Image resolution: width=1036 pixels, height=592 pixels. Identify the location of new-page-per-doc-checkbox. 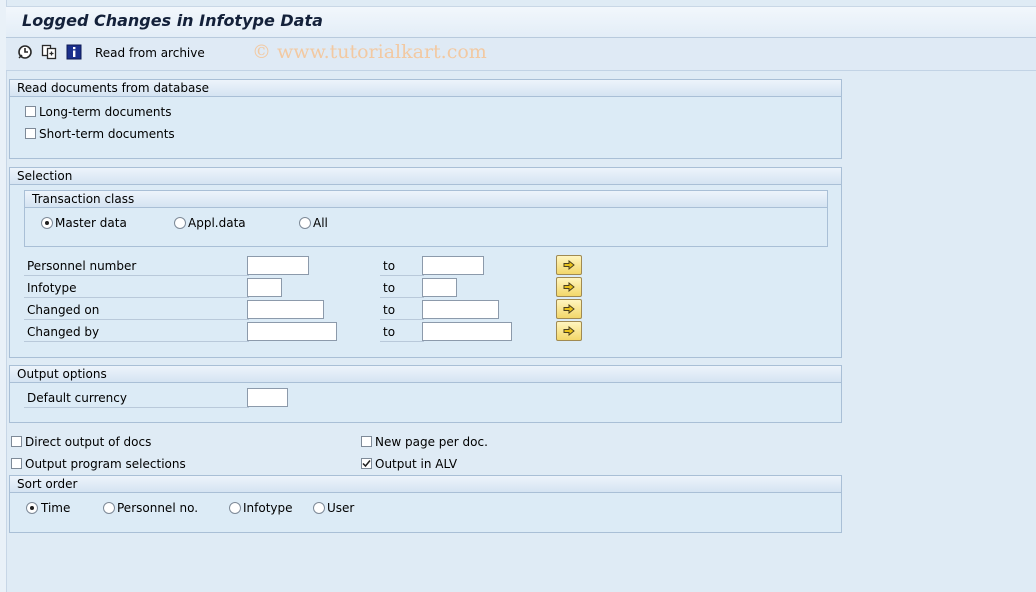
(366, 441).